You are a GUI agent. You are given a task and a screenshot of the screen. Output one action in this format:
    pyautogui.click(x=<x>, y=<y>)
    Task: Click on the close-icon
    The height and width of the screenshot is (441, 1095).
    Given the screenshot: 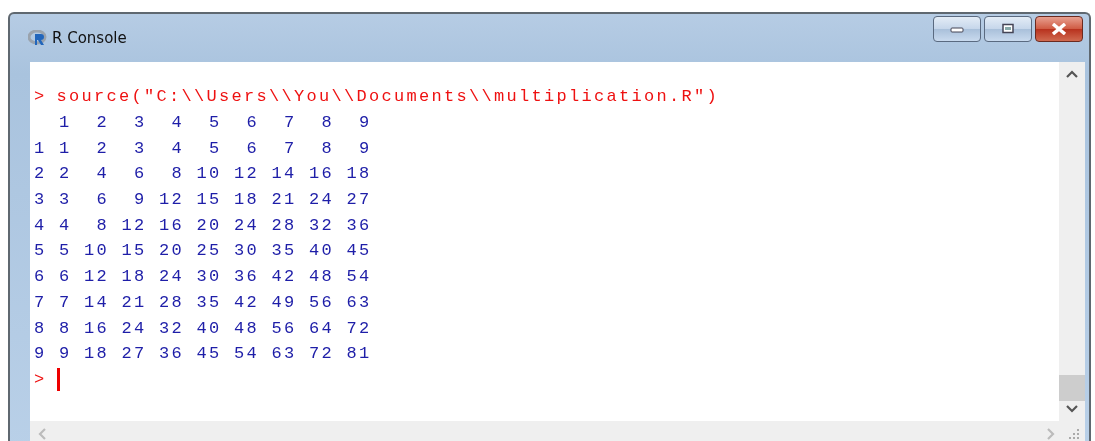 What is the action you would take?
    pyautogui.click(x=1059, y=29)
    